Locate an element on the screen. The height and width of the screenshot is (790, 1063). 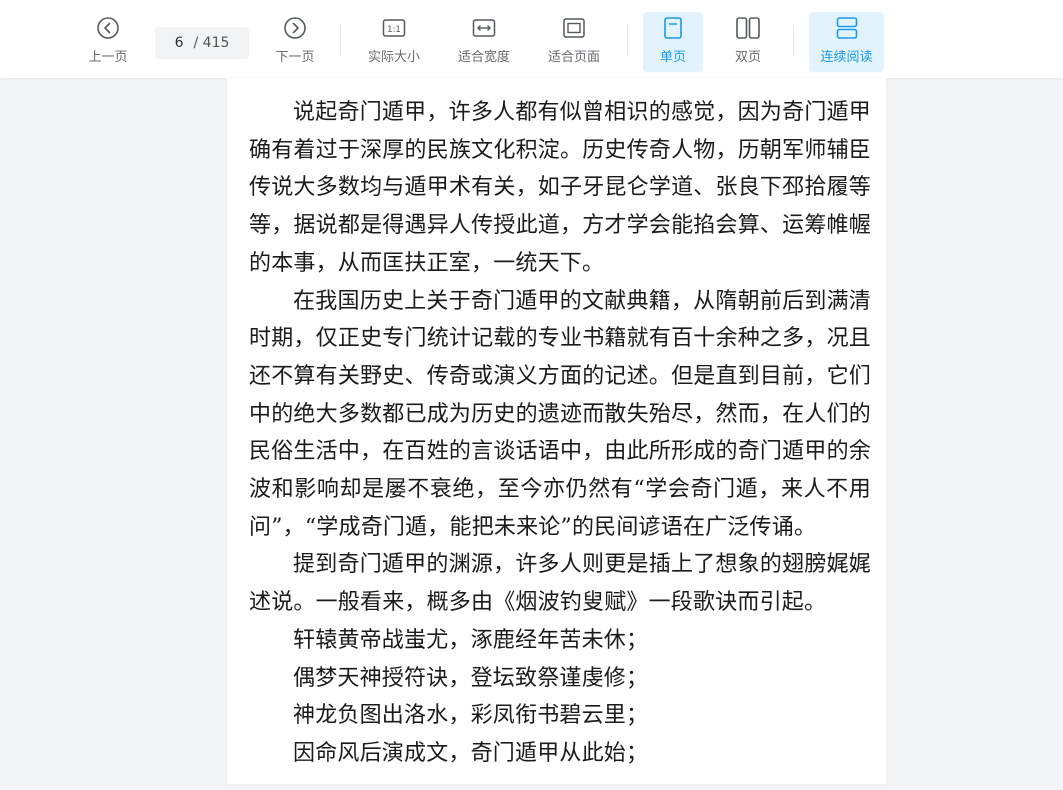
fit-width-label: 适合宽度 is located at coordinates (483, 57).